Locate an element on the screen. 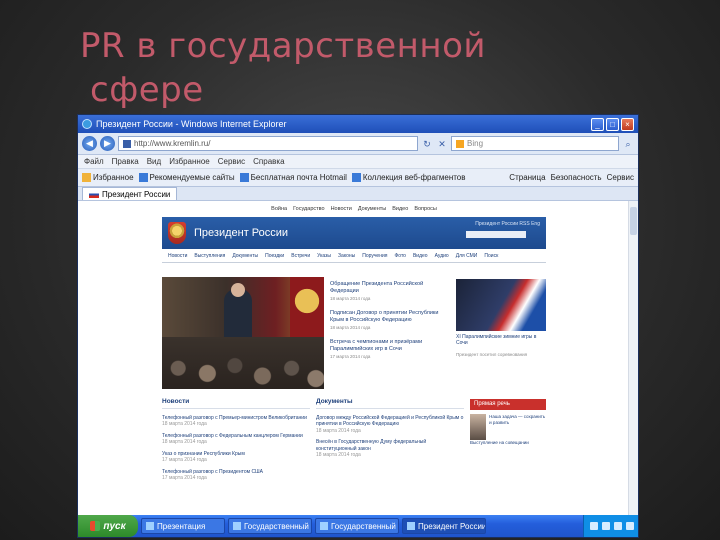 This screenshot has width=720, height=540. hero-side-caption: XI Паралимпийские зимние игры в Сочи is located at coordinates (500, 340).